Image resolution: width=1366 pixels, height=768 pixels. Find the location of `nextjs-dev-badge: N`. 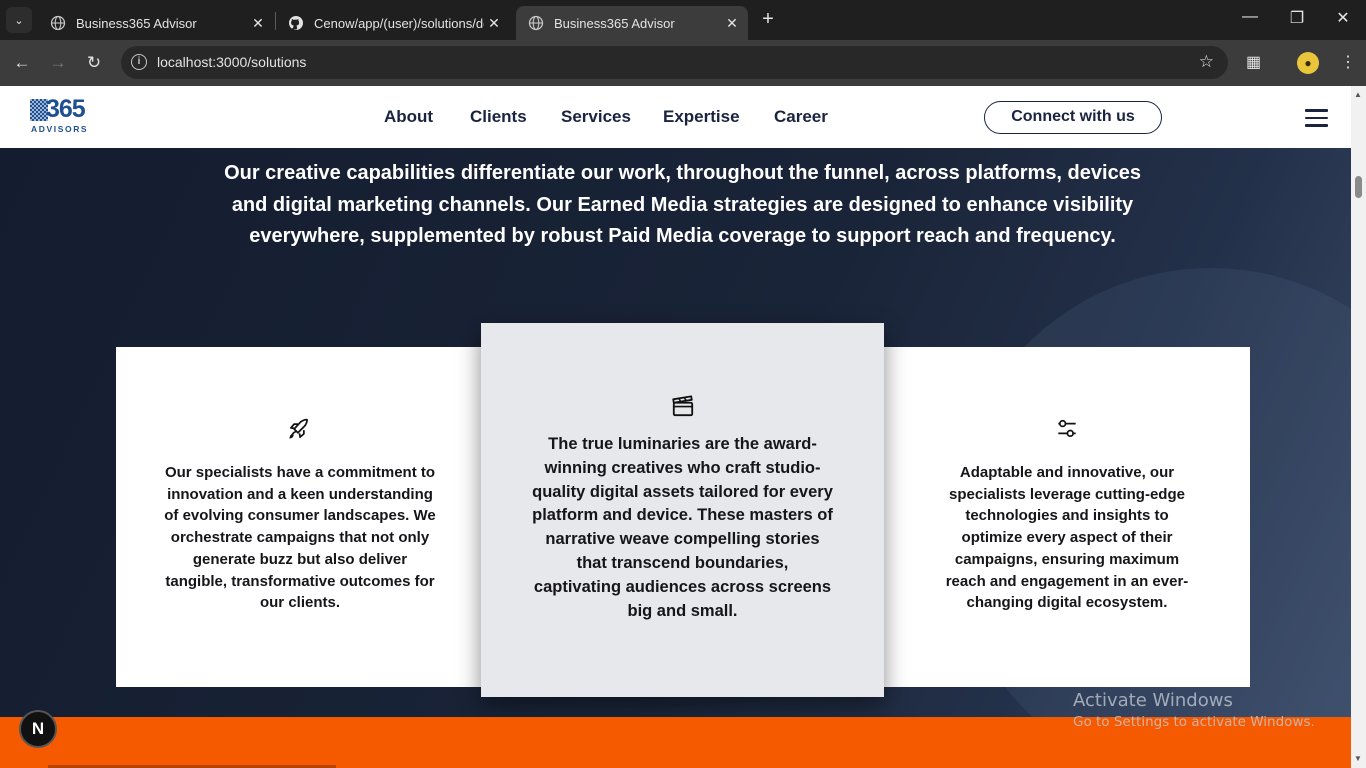

nextjs-dev-badge: N is located at coordinates (38, 729).